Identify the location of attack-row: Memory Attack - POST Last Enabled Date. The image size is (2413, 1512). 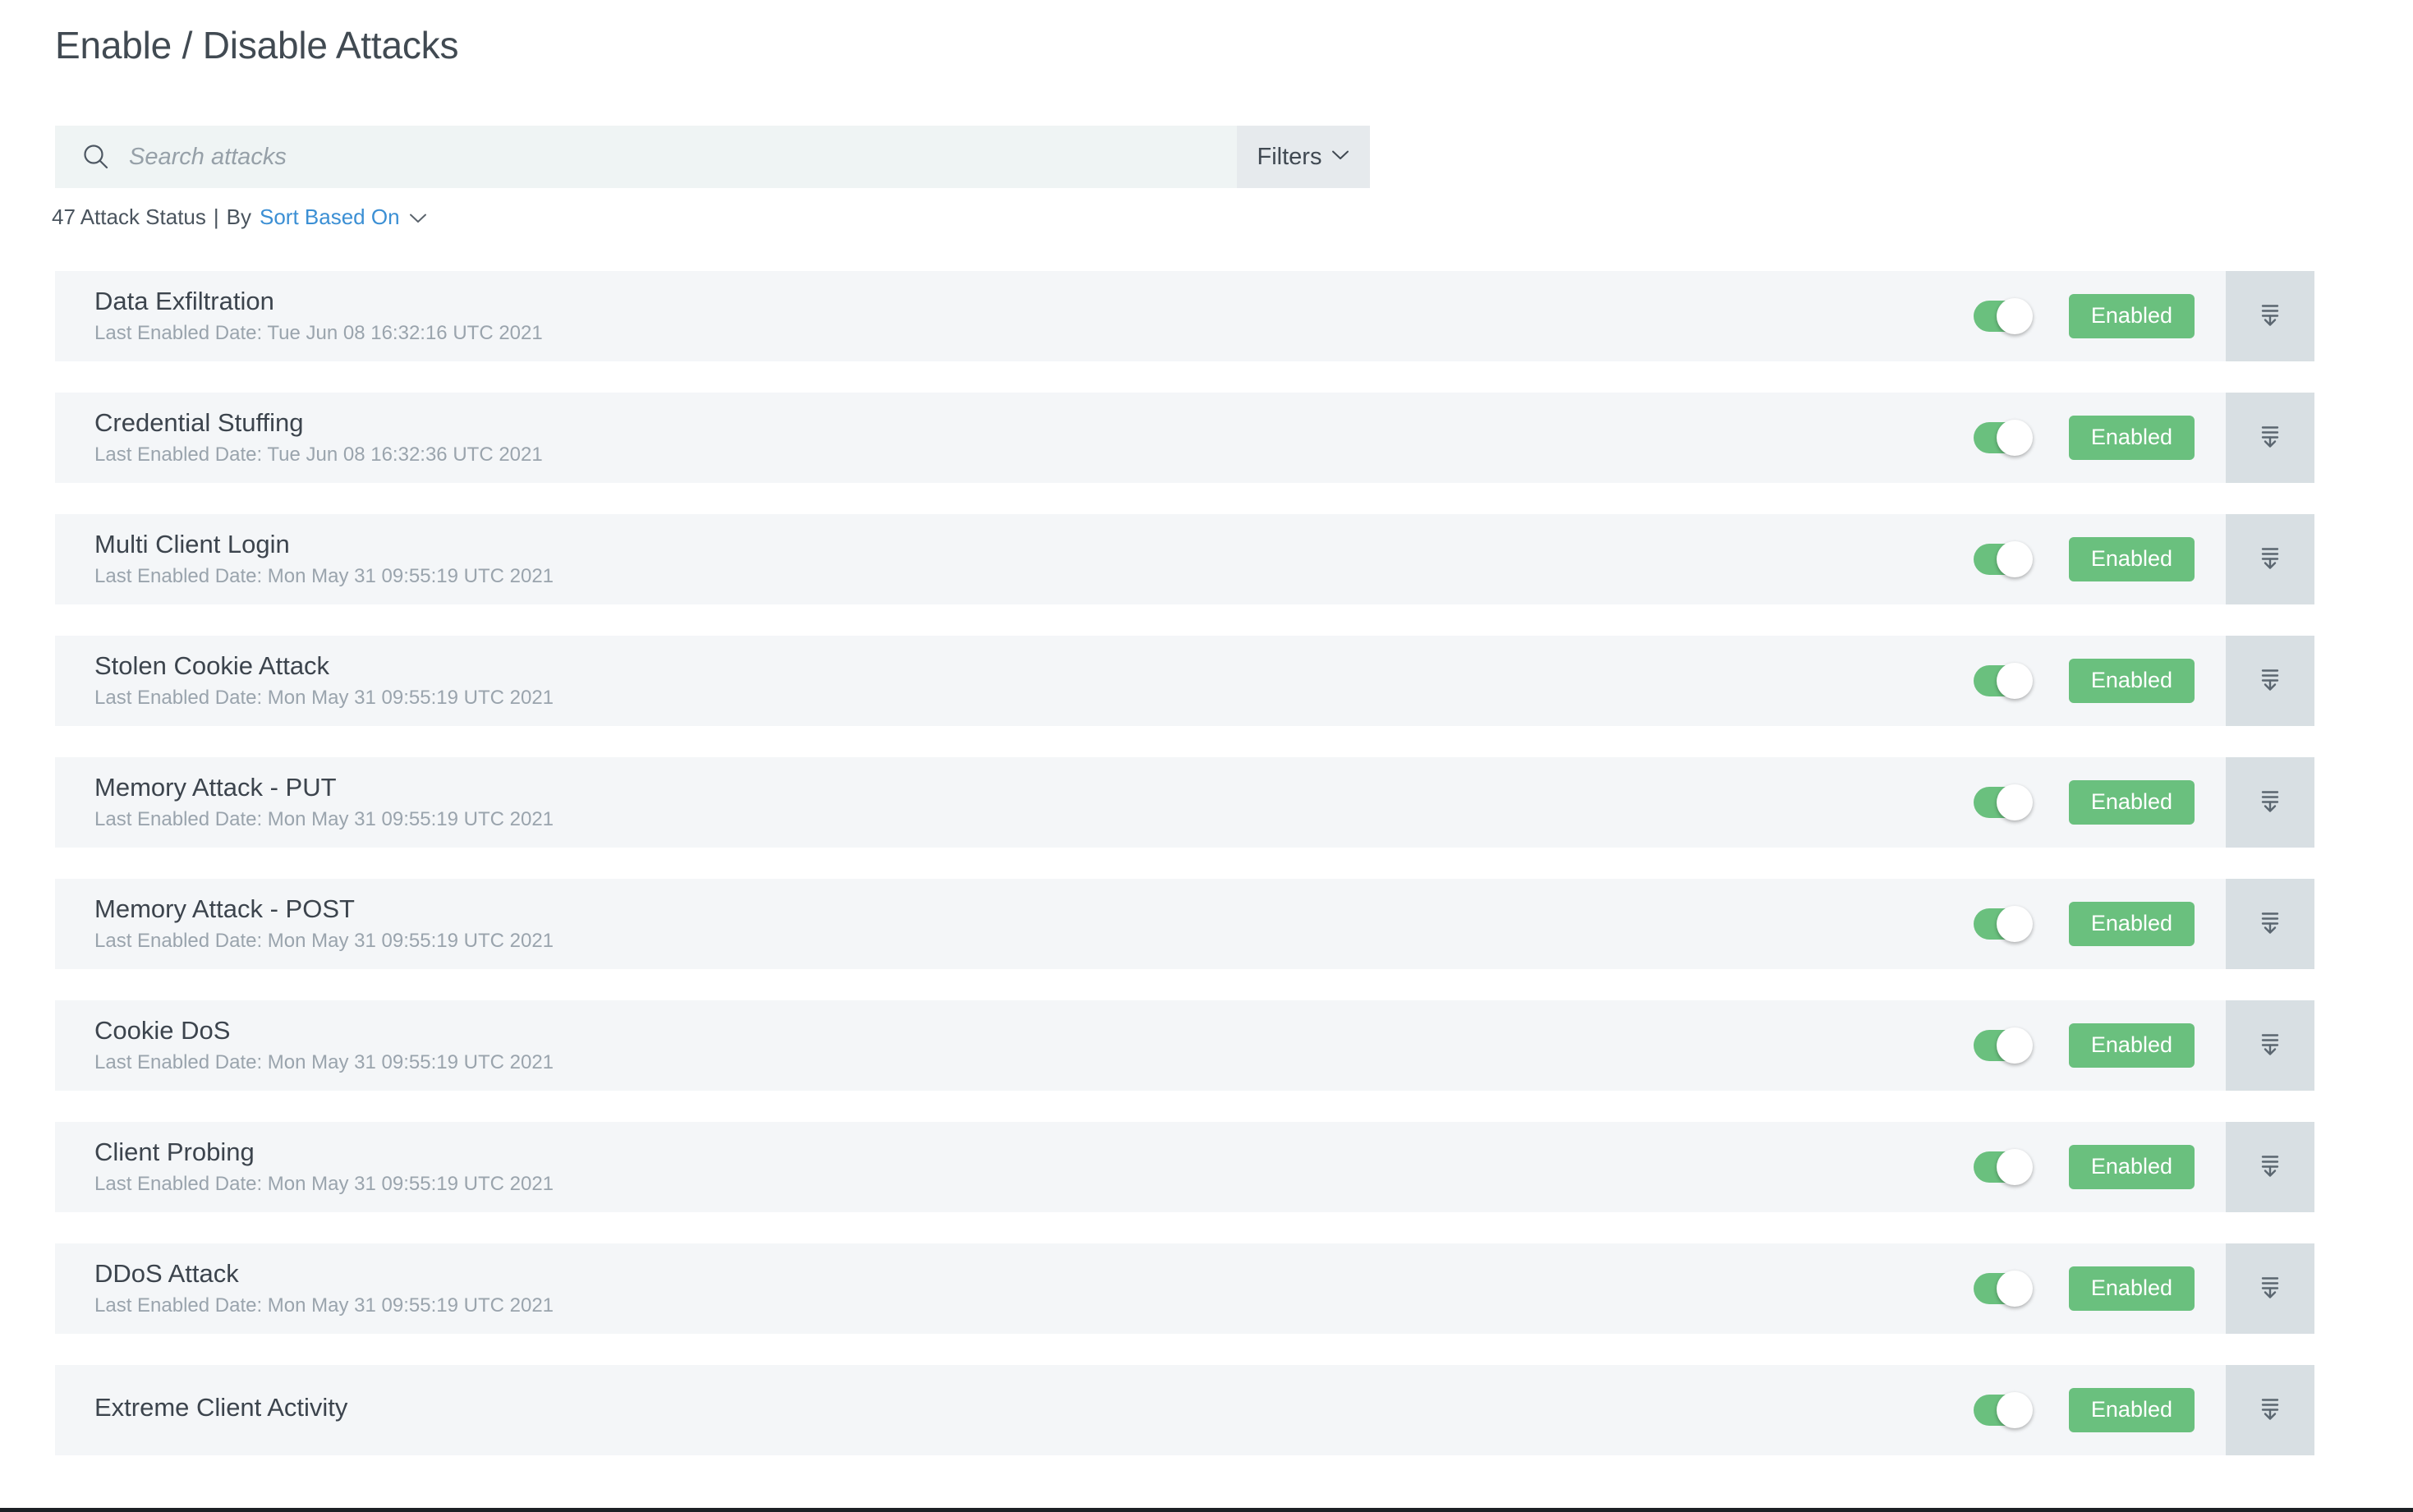
(1184, 924).